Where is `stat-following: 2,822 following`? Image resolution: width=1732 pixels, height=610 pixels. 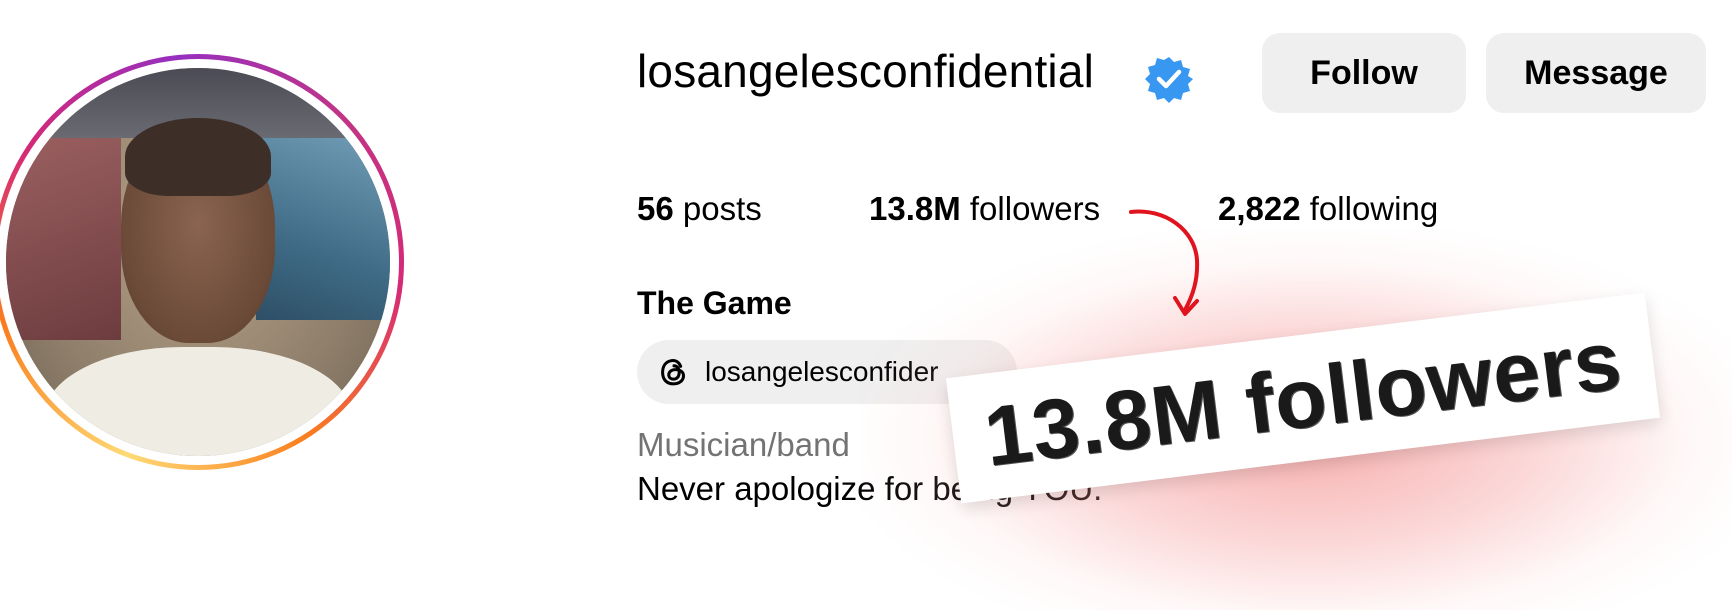
stat-following: 2,822 following is located at coordinates (1328, 209).